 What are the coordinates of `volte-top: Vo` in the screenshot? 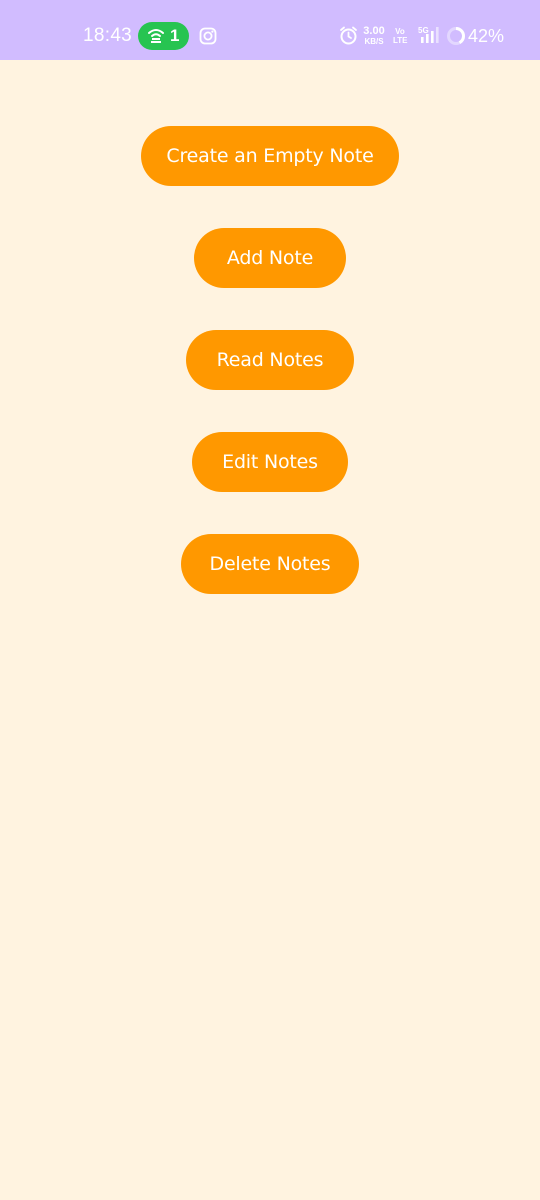 It's located at (400, 31).